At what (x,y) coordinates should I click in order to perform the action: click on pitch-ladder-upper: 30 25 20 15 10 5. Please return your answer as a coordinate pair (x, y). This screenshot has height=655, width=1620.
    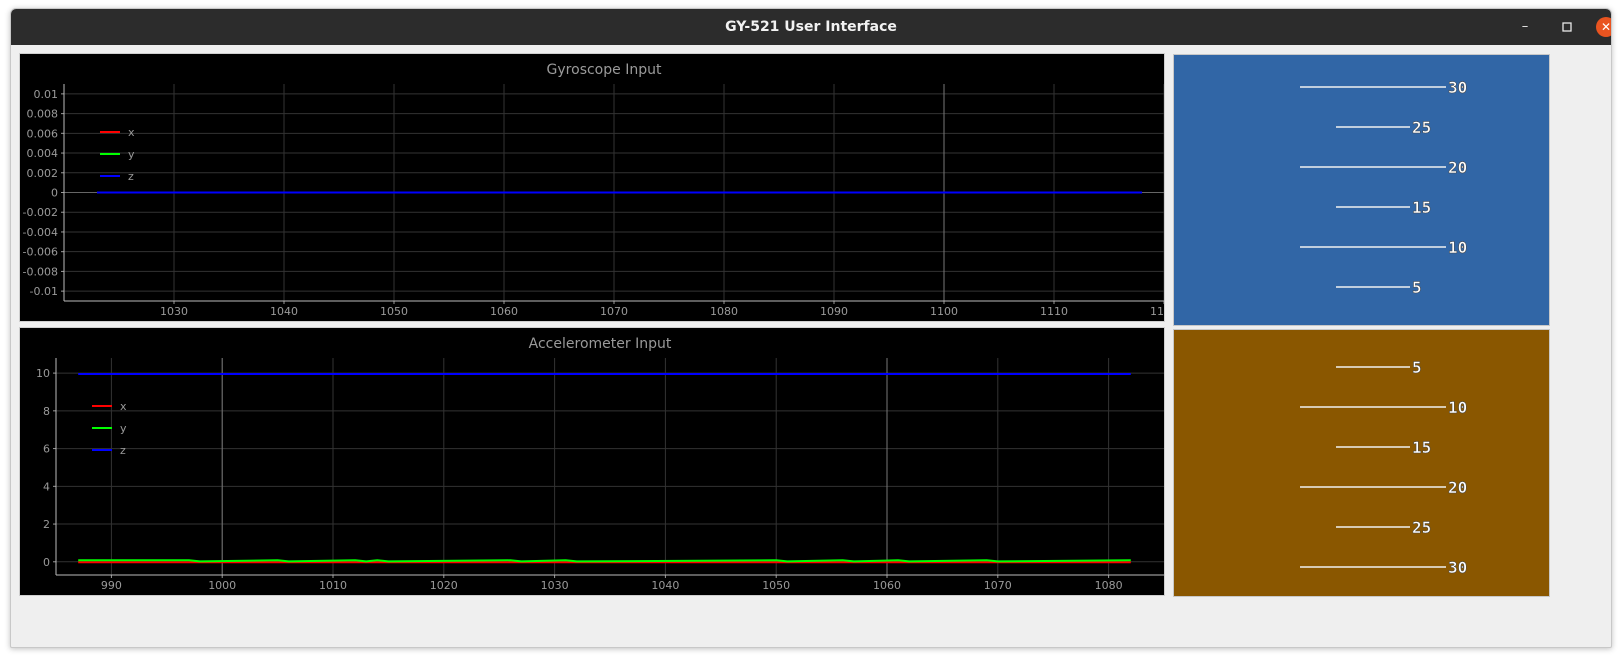
    Looking at the image, I should click on (1384, 187).